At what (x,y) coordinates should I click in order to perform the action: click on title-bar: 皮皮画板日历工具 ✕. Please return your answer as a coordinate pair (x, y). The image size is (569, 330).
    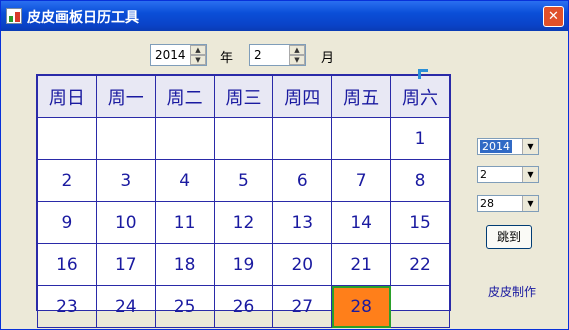
    Looking at the image, I should click on (284, 16).